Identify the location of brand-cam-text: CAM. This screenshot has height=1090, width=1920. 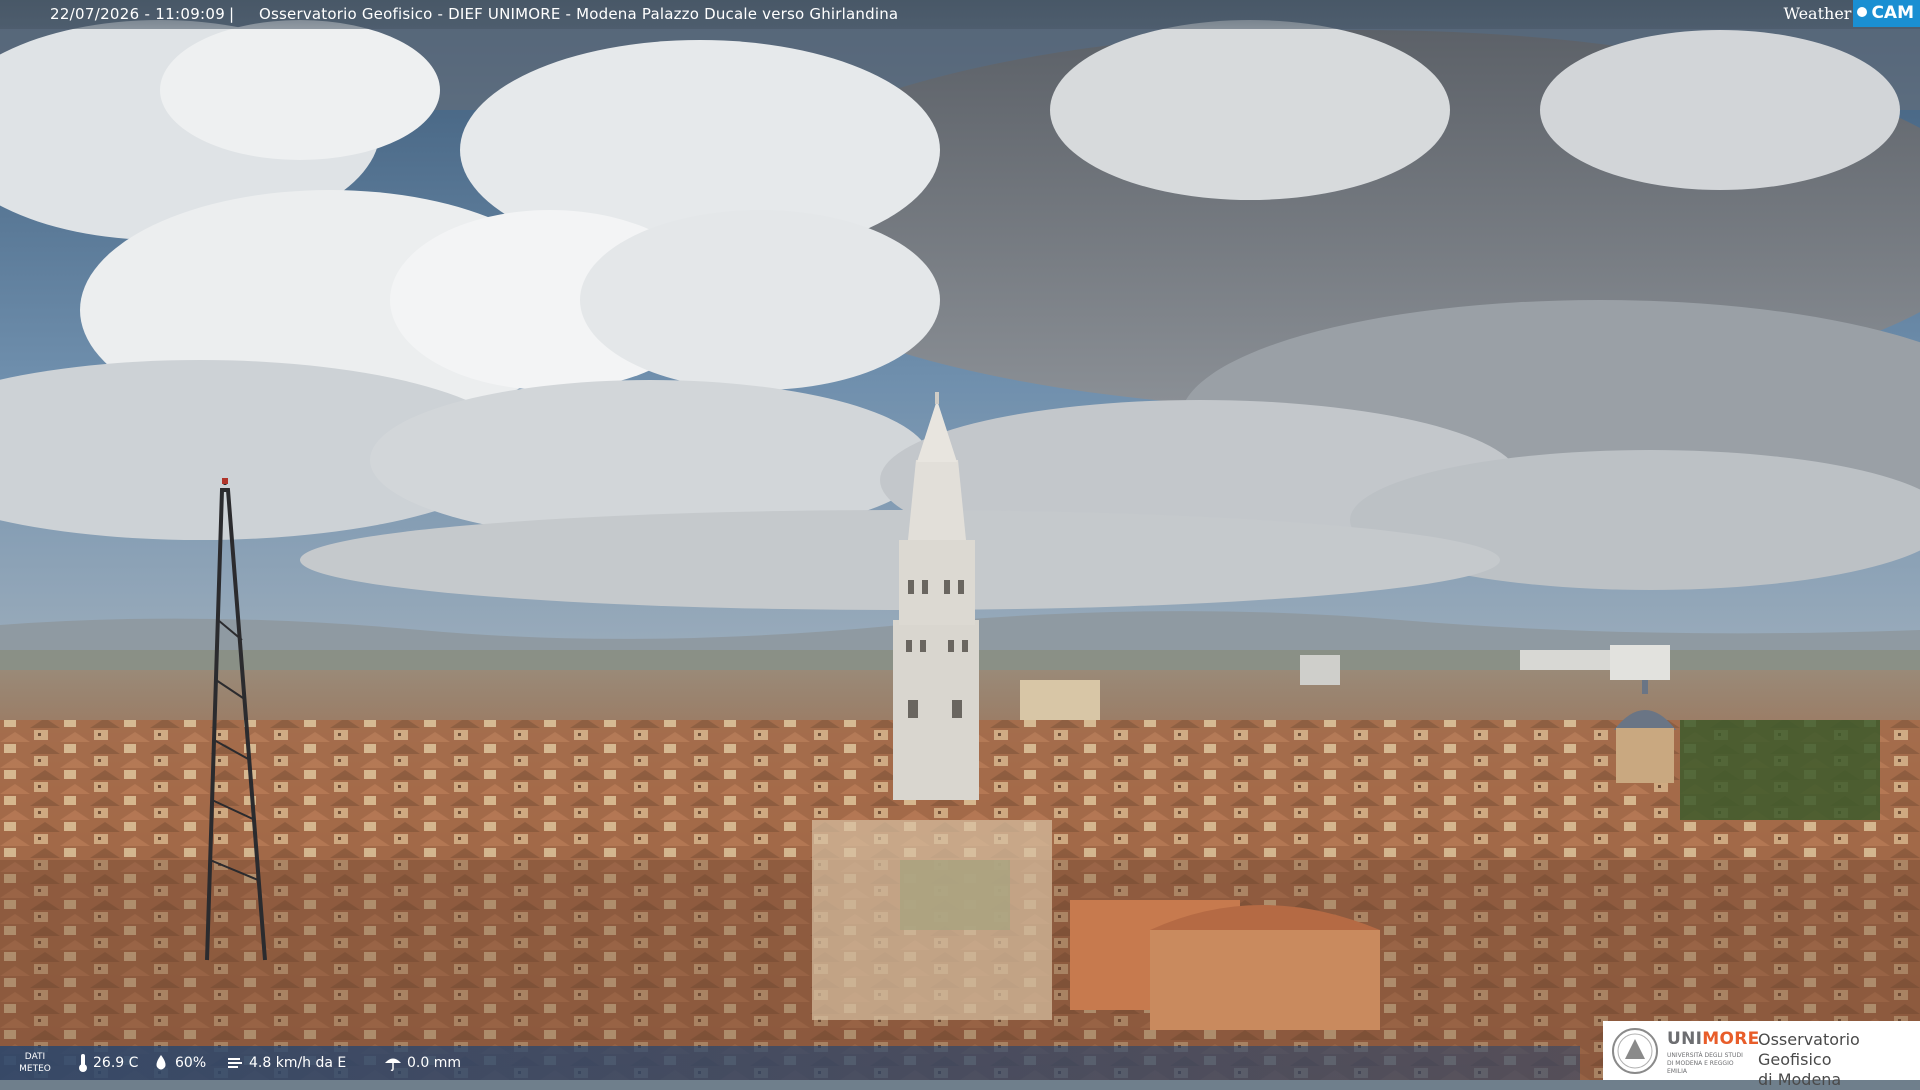
(1892, 13).